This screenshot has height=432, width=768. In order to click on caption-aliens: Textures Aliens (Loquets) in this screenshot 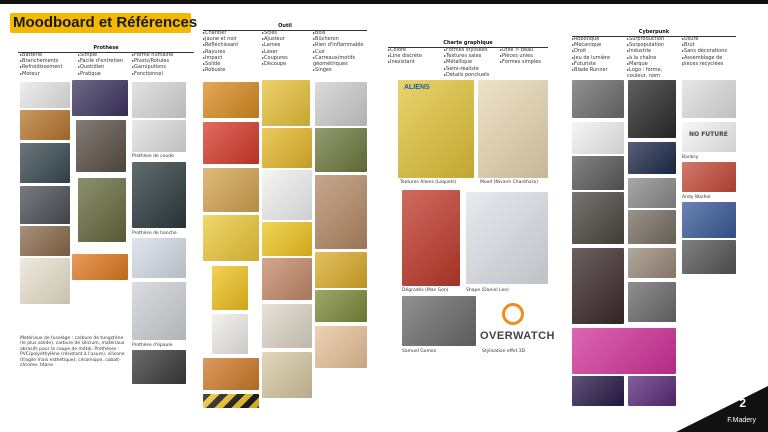, I will do `click(428, 182)`.